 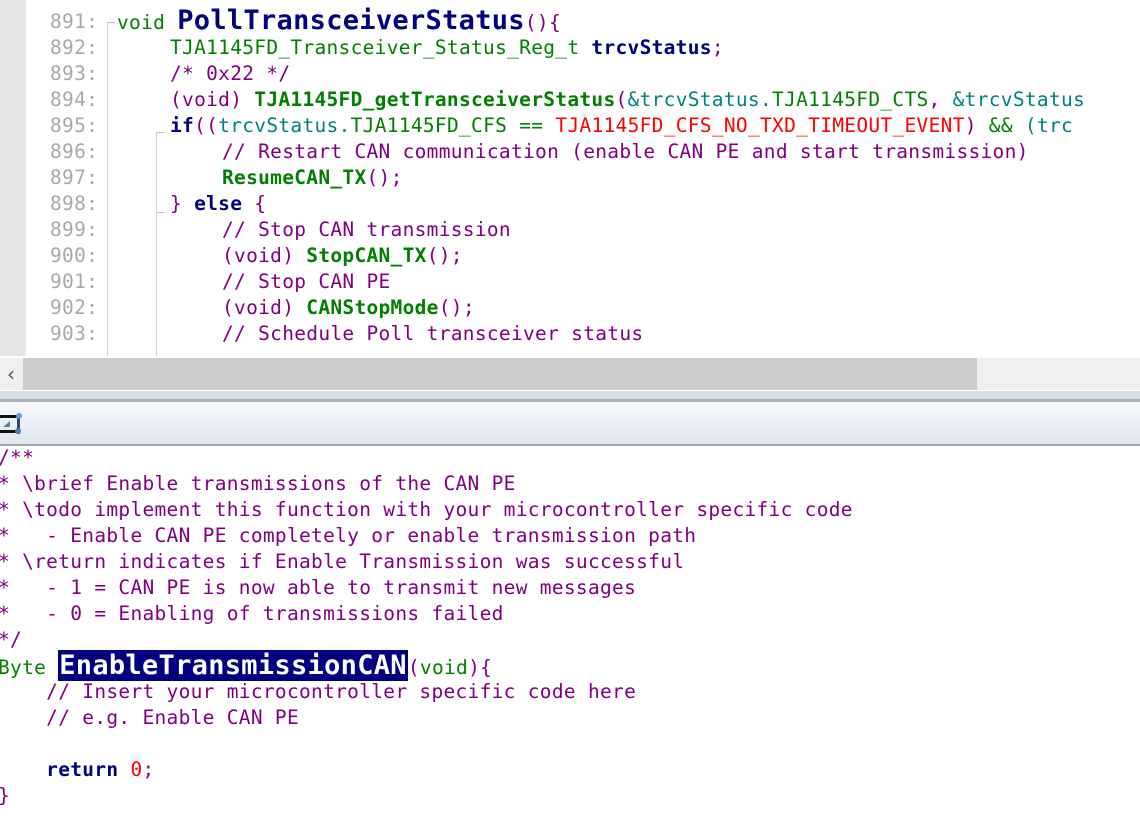 What do you see at coordinates (351, 20) in the screenshot?
I see `function-name: PollTransceiverStatus` at bounding box center [351, 20].